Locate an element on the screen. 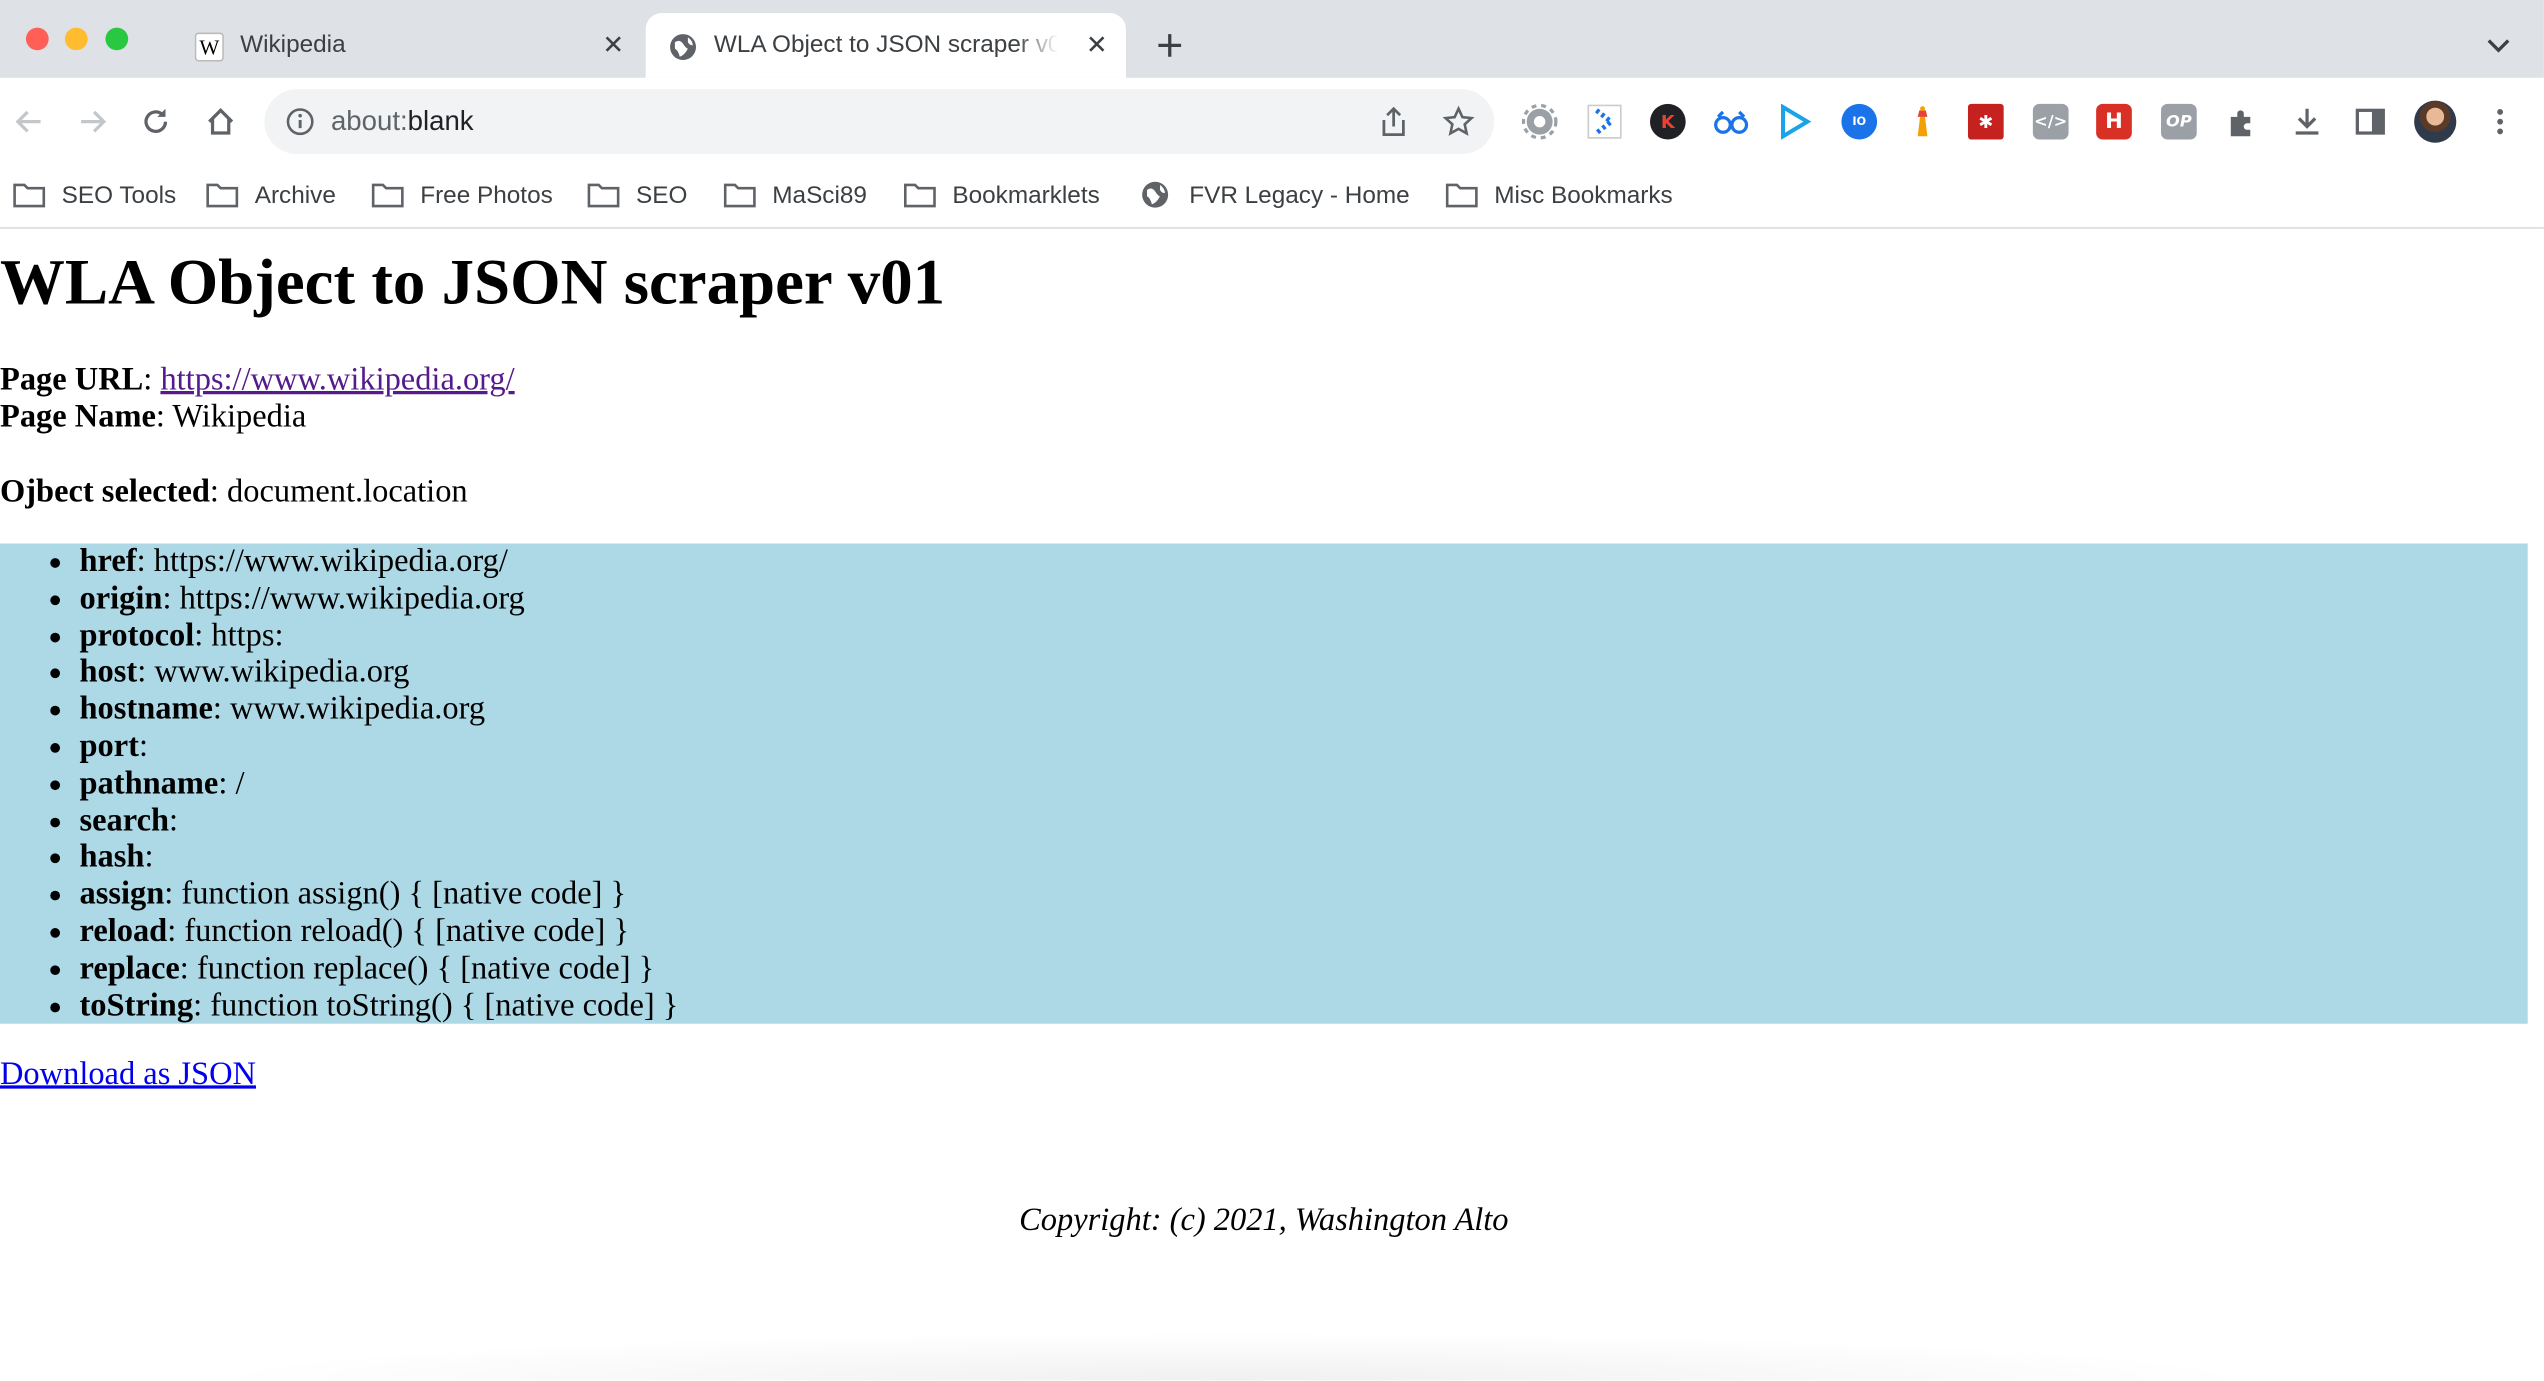 The width and height of the screenshot is (2544, 1381). bookmark-free-photos: Free Photos is located at coordinates (462, 195).